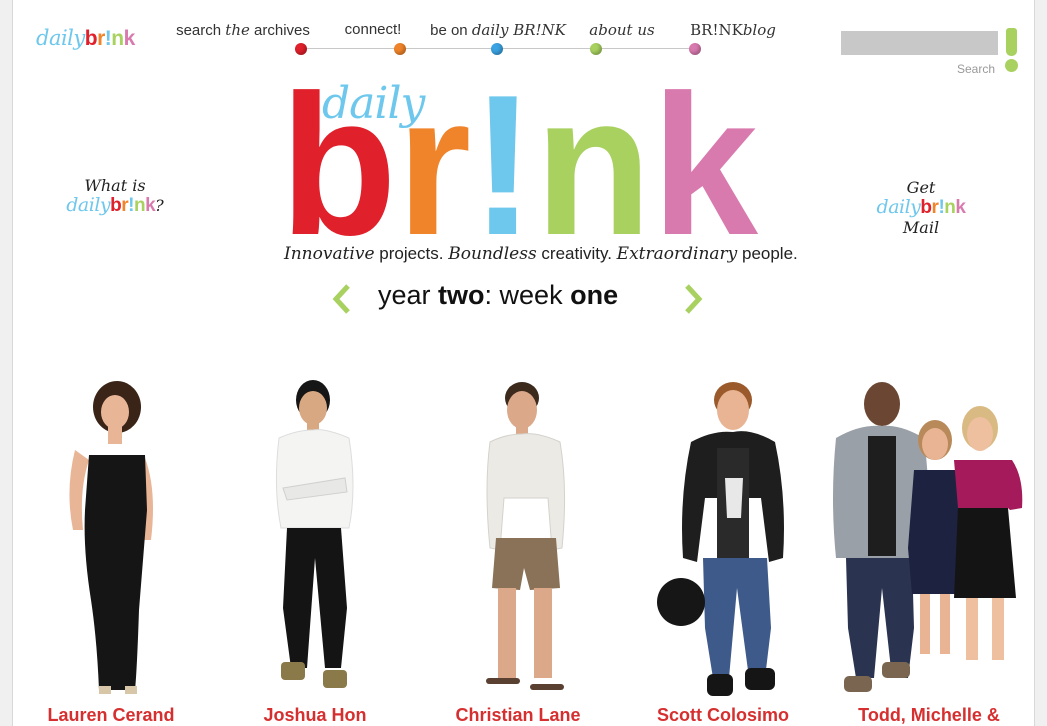 This screenshot has width=1047, height=726. I want to click on nav-connect: connect!, so click(373, 29).